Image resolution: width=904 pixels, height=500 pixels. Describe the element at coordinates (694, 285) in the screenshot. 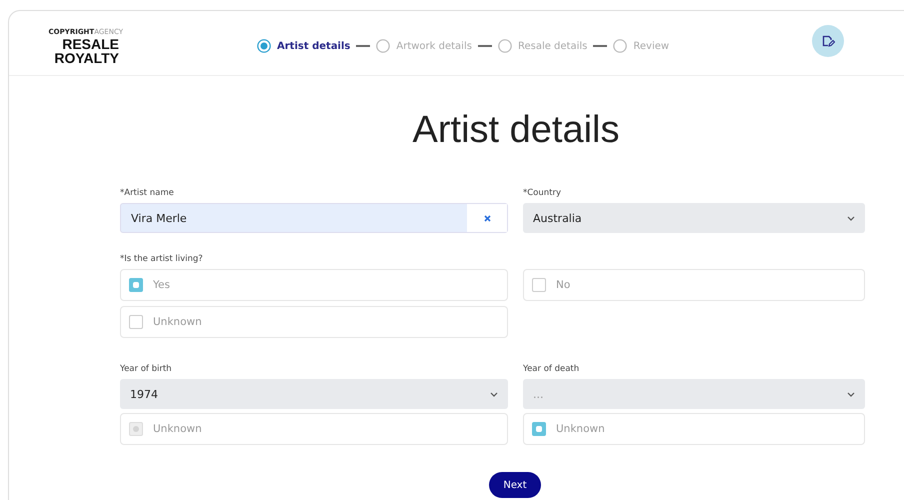

I see `checkbox-option: No` at that location.